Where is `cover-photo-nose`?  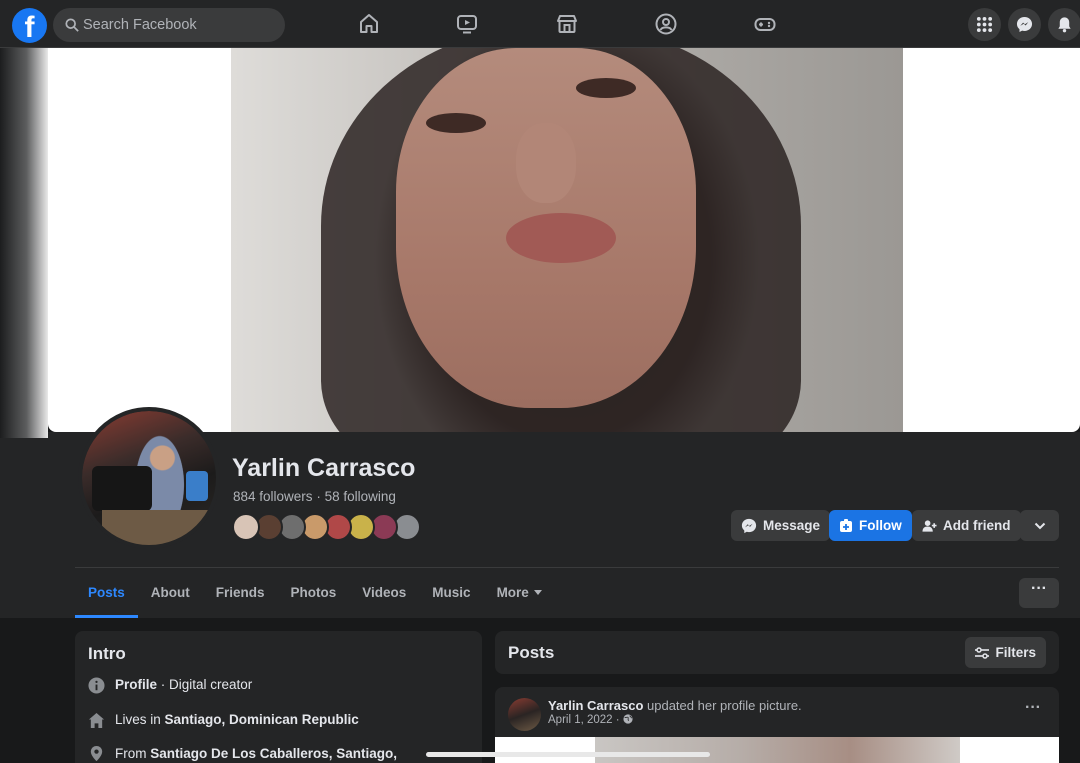
cover-photo-nose is located at coordinates (546, 163).